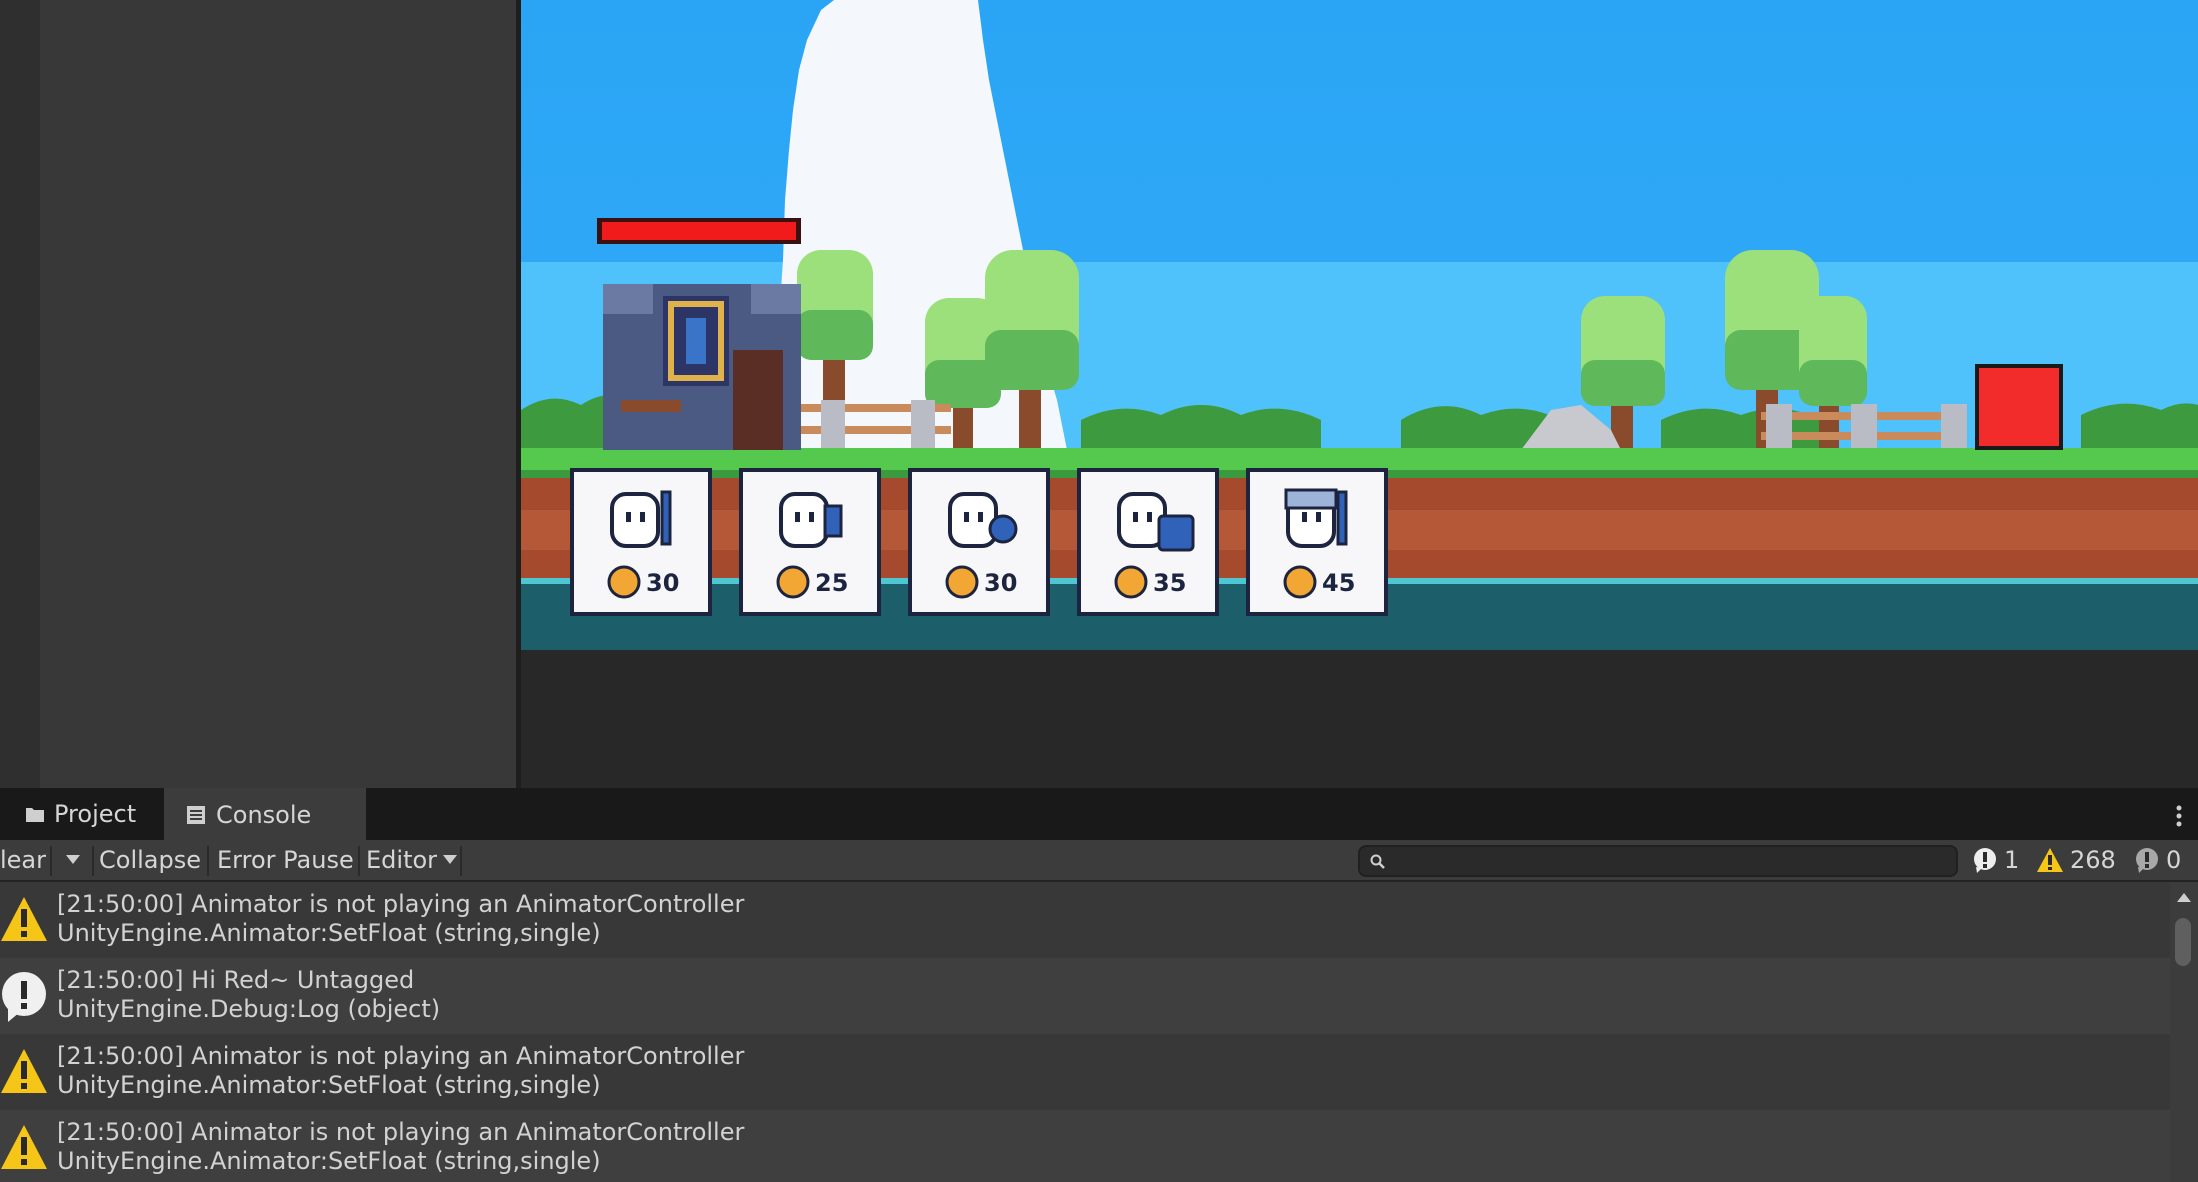  What do you see at coordinates (1099, 814) in the screenshot?
I see `bottom-tab-bar: Project Console` at bounding box center [1099, 814].